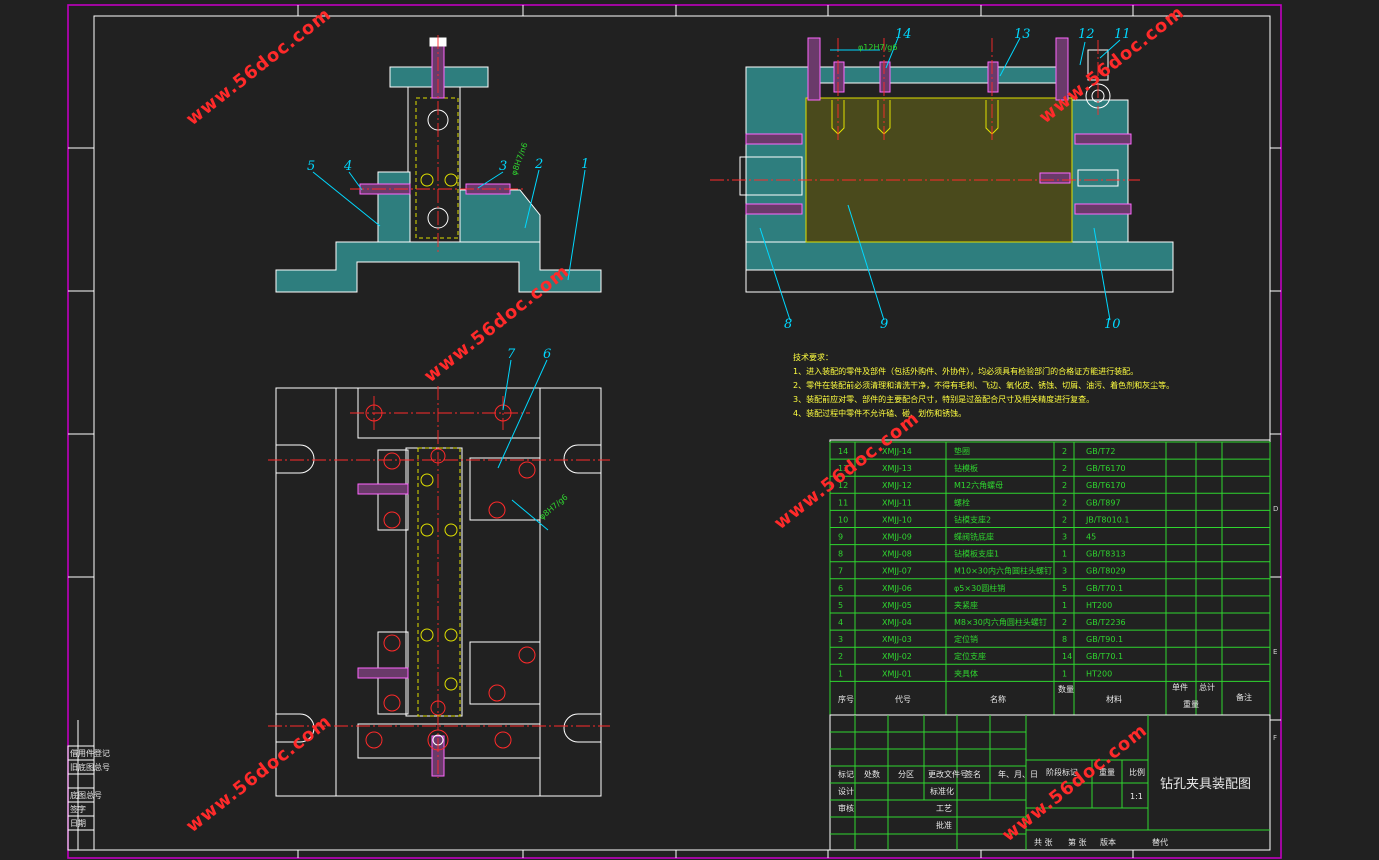 This screenshot has width=1379, height=860. I want to click on balloon-13: 13, so click(1022, 34).